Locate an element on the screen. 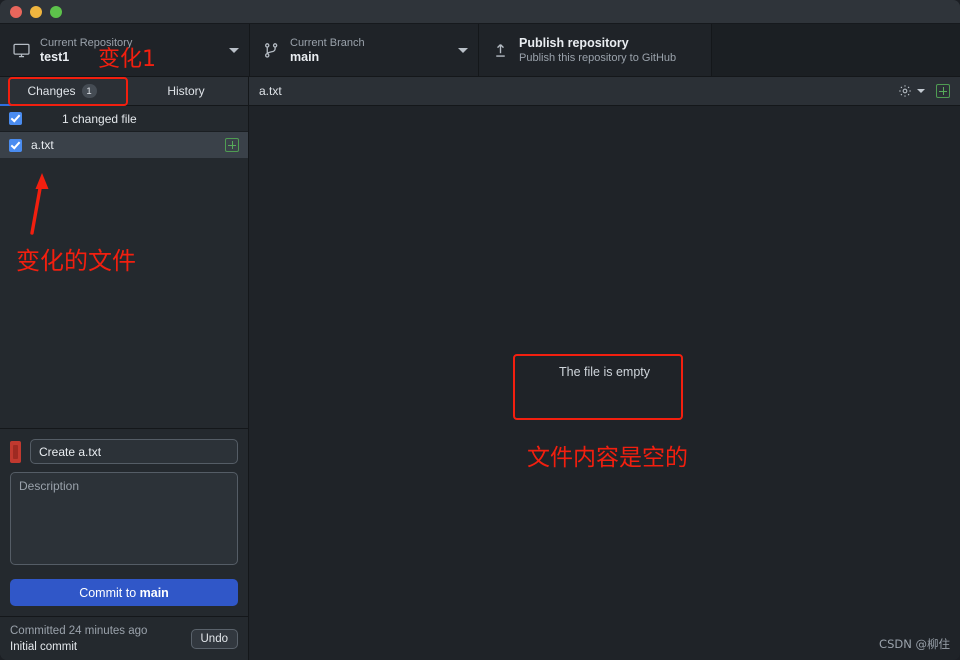  list-item: a.txt is located at coordinates (124, 145).